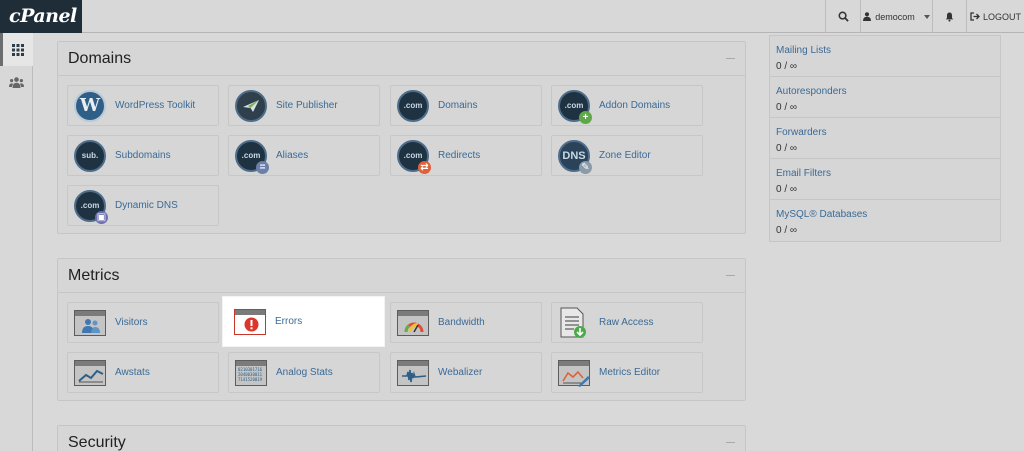 The image size is (1024, 451). I want to click on tile-subdomains: sub. Subdomains, so click(143, 155).